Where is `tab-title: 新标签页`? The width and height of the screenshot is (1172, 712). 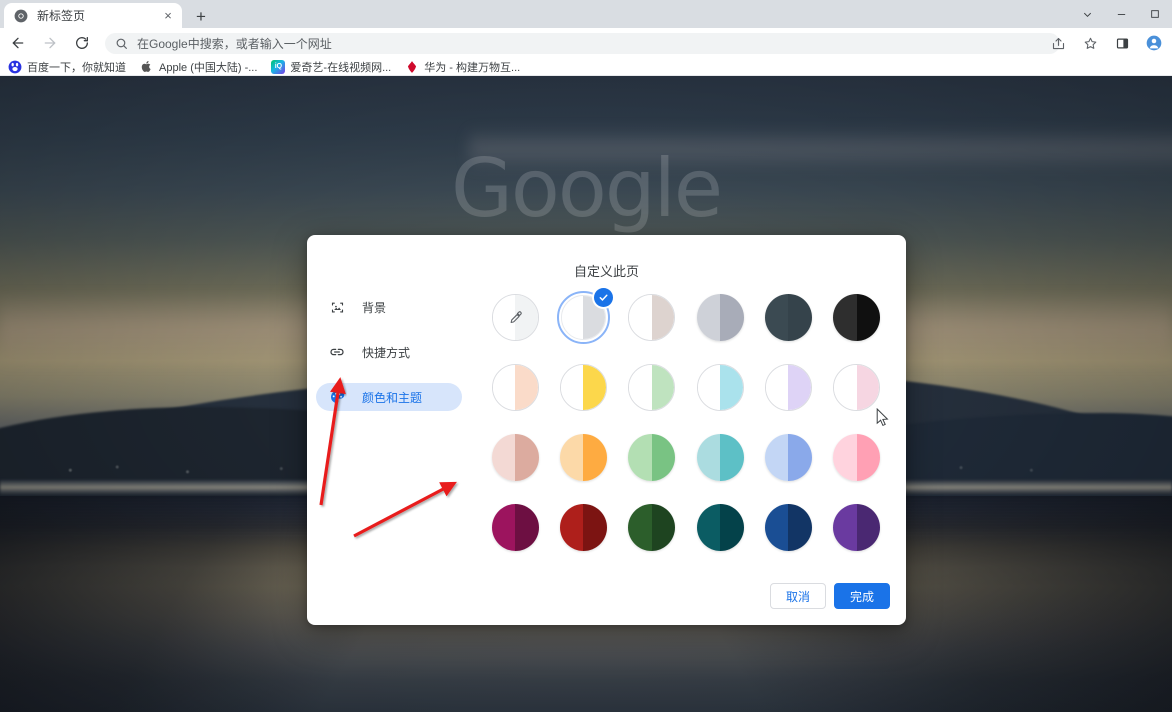
tab-title: 新标签页 is located at coordinates (61, 16).